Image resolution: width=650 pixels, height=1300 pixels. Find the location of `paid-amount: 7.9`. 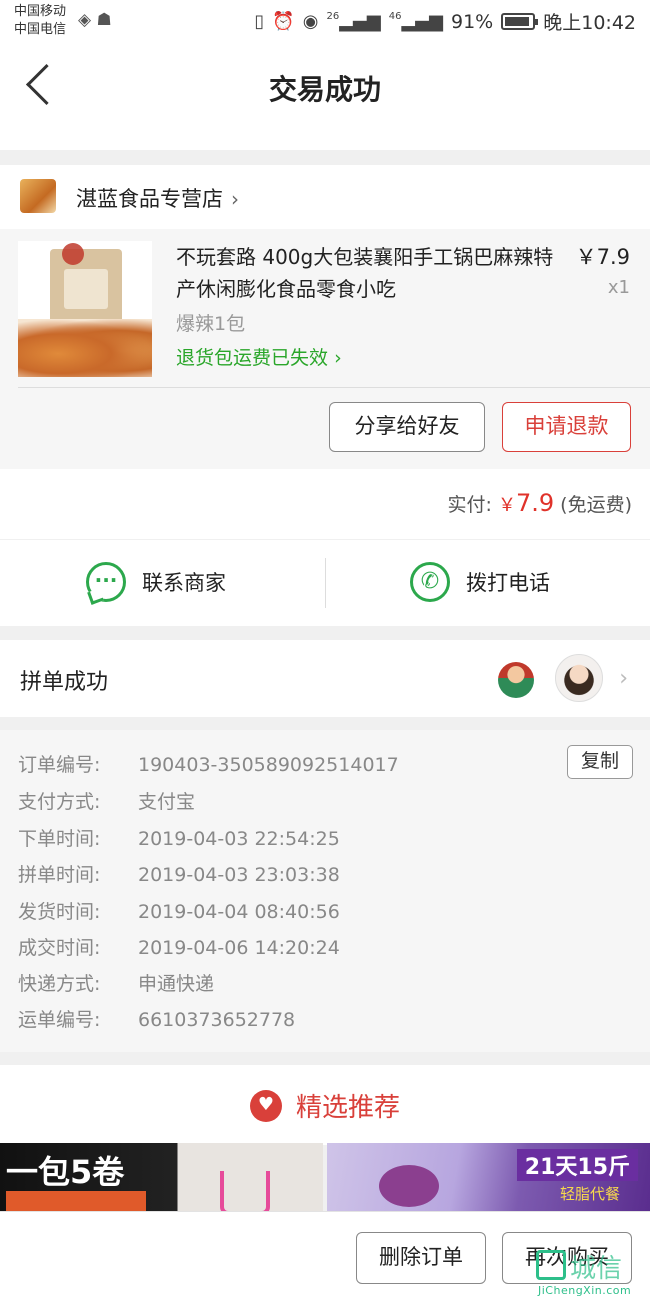

paid-amount: 7.9 is located at coordinates (535, 503).